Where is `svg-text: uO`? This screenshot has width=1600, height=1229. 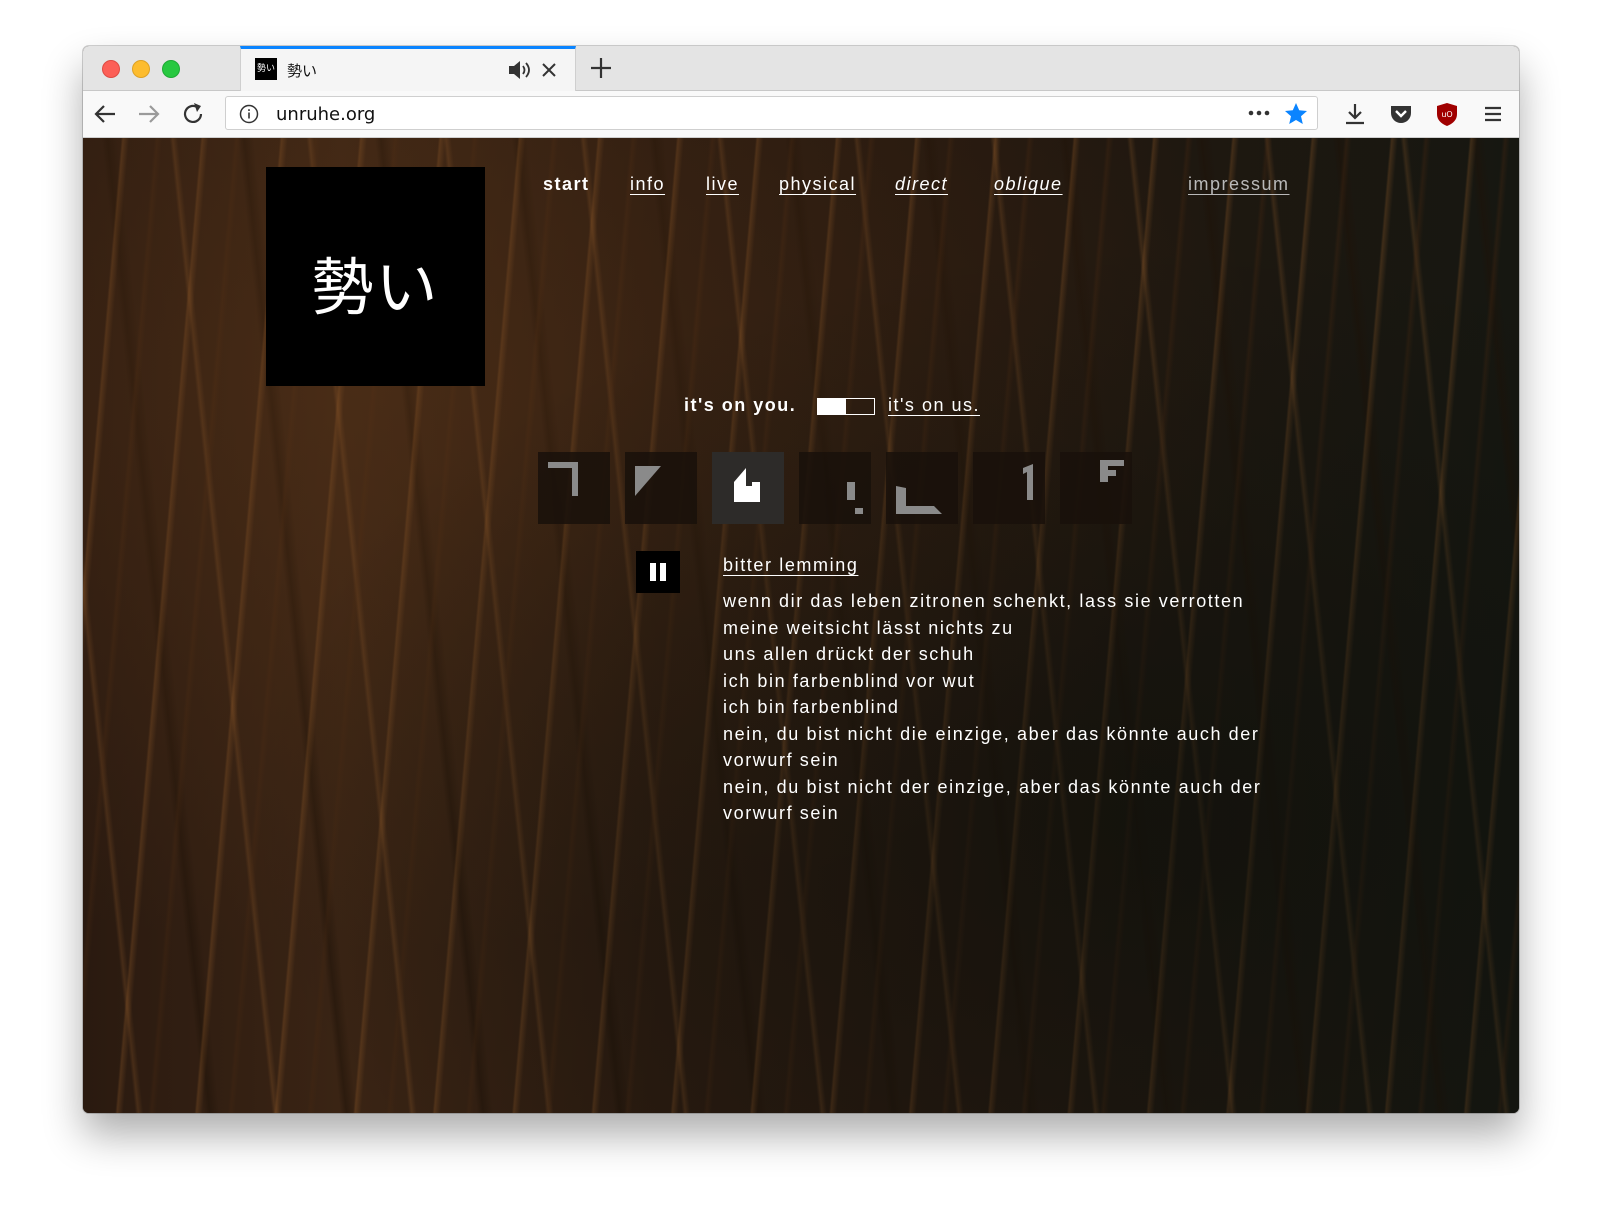 svg-text: uO is located at coordinates (1446, 114).